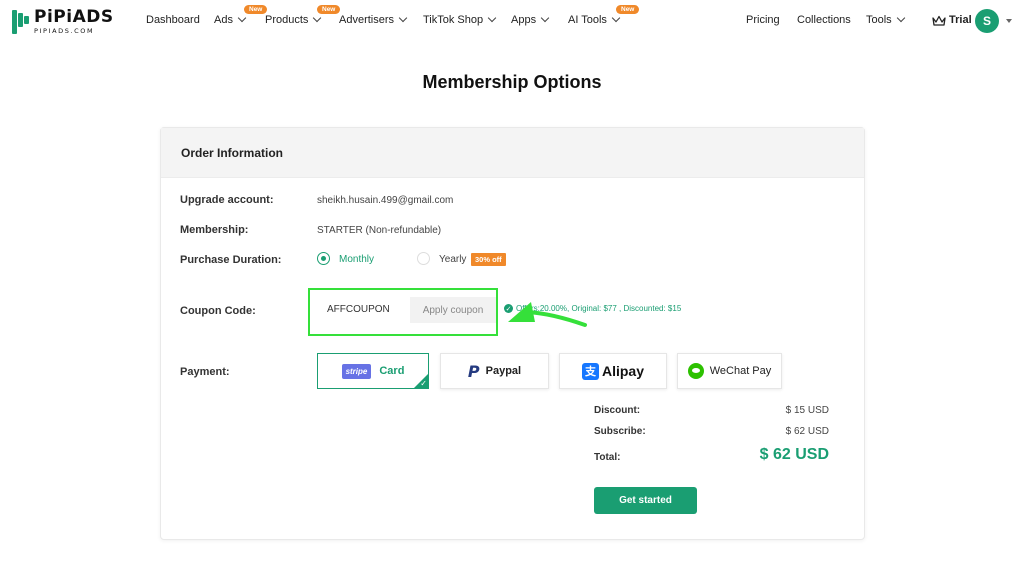  Describe the element at coordinates (356, 259) in the screenshot. I see `monthly-option-label: Monthly` at that location.